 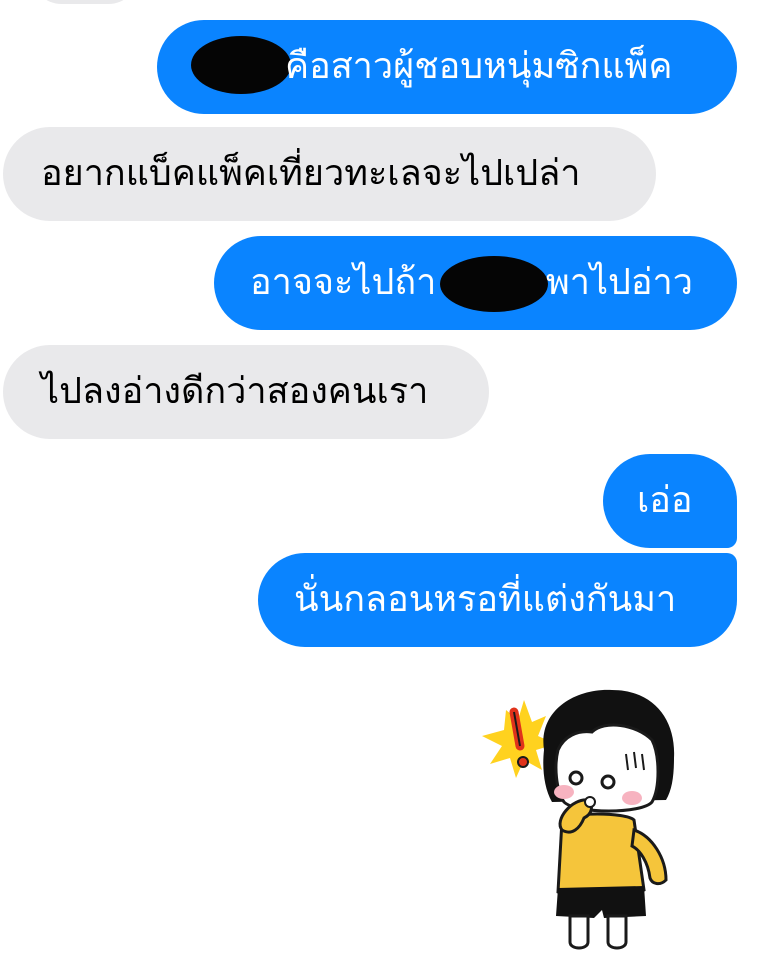 What do you see at coordinates (85, 2) in the screenshot?
I see `previous-message-bubble-fragment` at bounding box center [85, 2].